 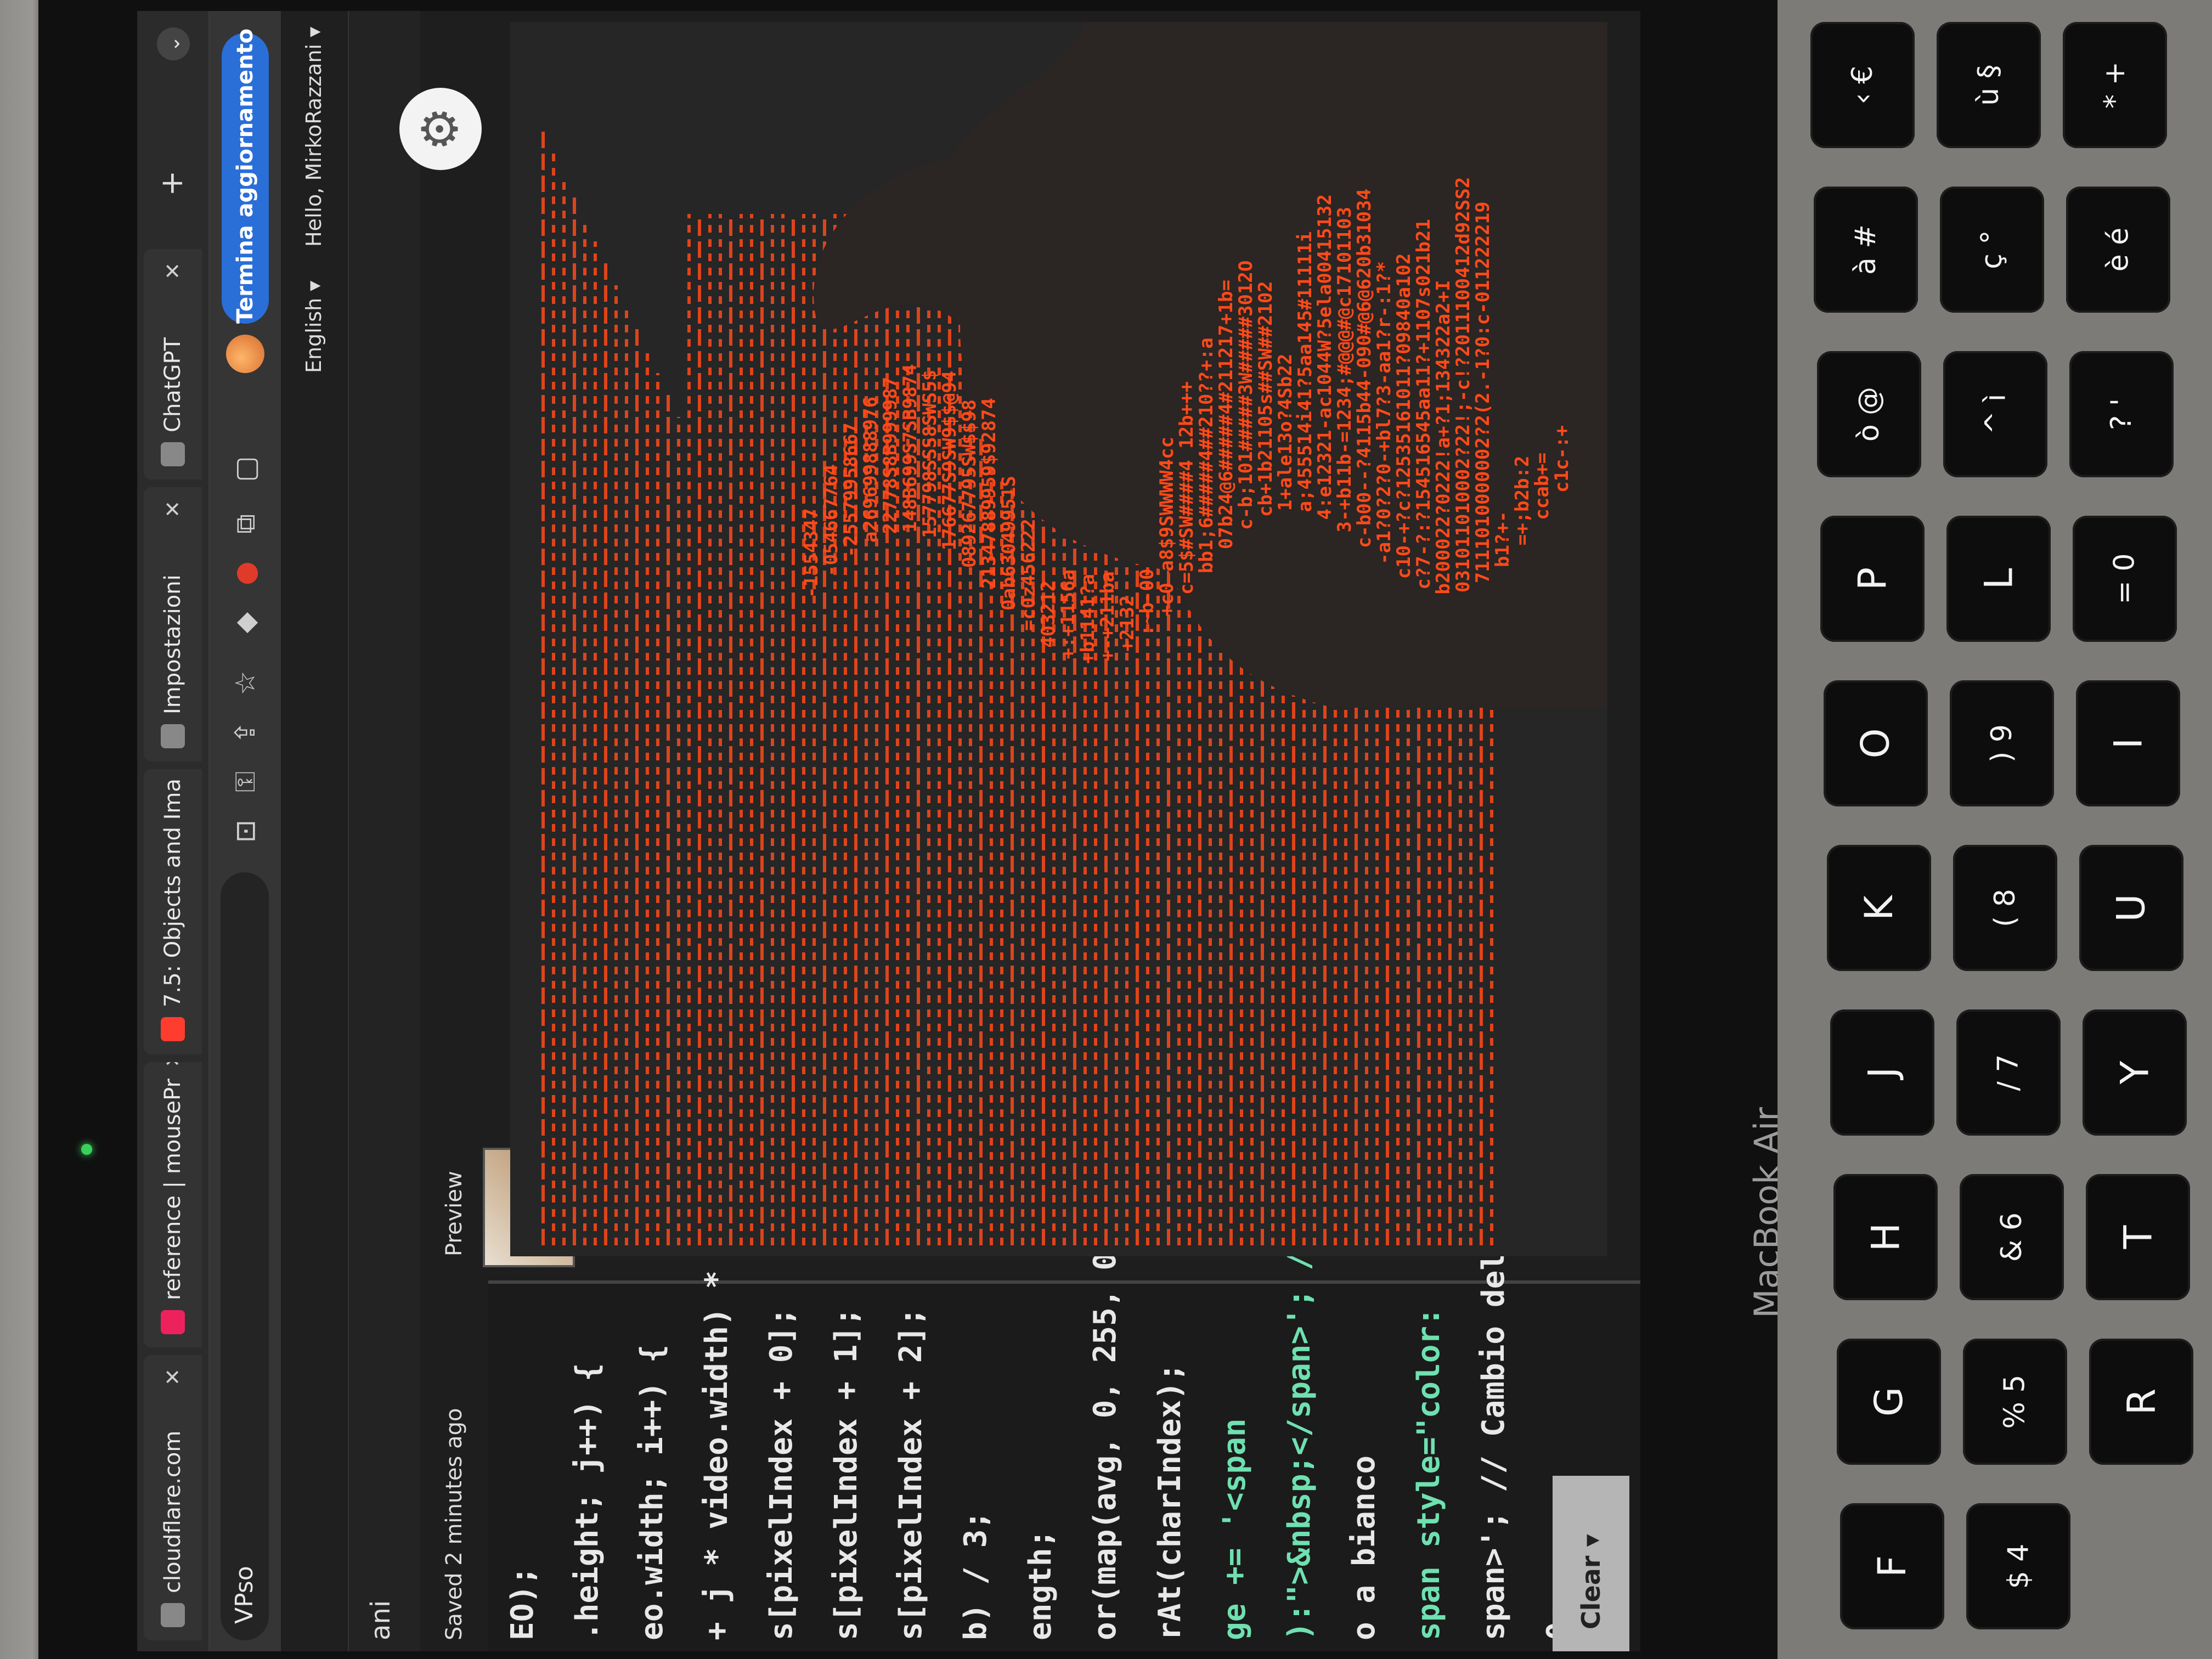 I want to click on code-line: s[pixelIndex + 1];, so click(x=846, y=1473).